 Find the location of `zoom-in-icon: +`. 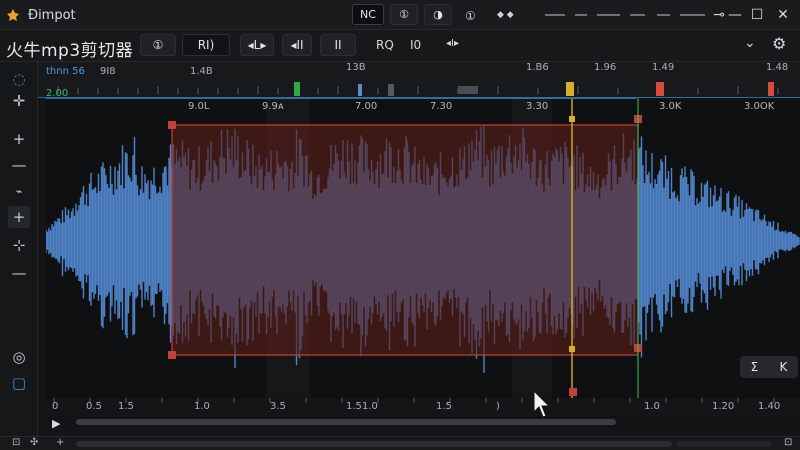

zoom-in-icon: + is located at coordinates (19, 139).